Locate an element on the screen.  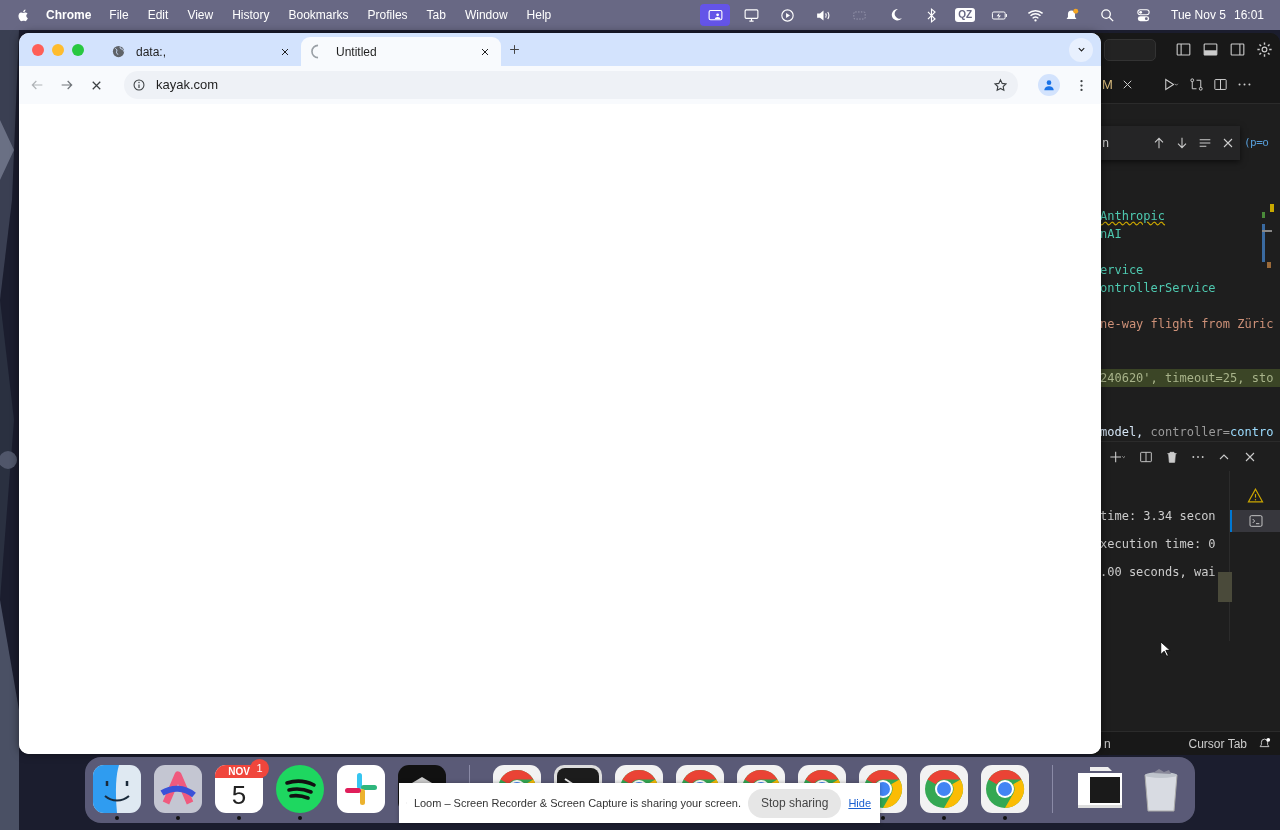
menu-item: Profiles is located at coordinates (387, 15).